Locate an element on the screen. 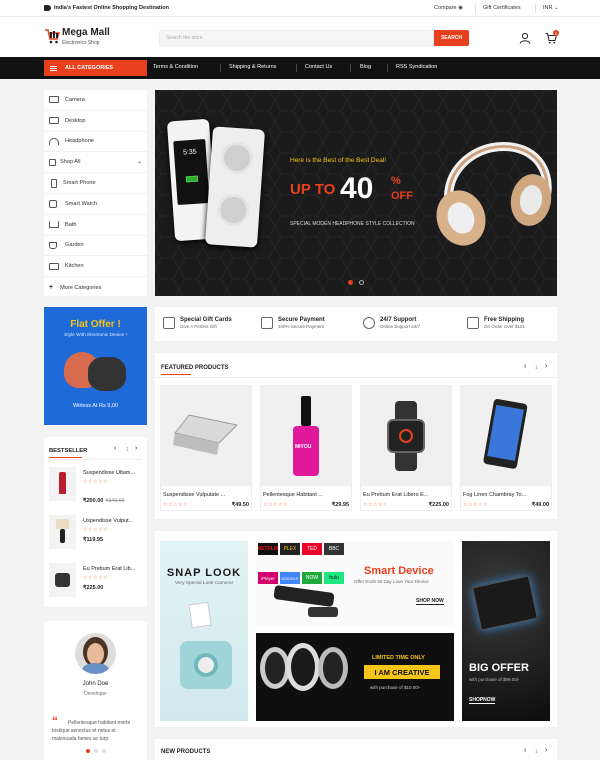 This screenshot has height=760, width=600. laptop-image is located at coordinates (206, 436).